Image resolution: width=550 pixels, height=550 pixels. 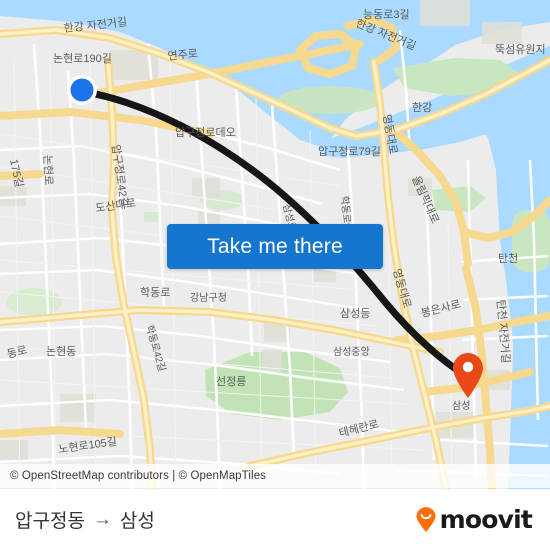 What do you see at coordinates (102, 519) in the screenshot?
I see `arrow-icon: →` at bounding box center [102, 519].